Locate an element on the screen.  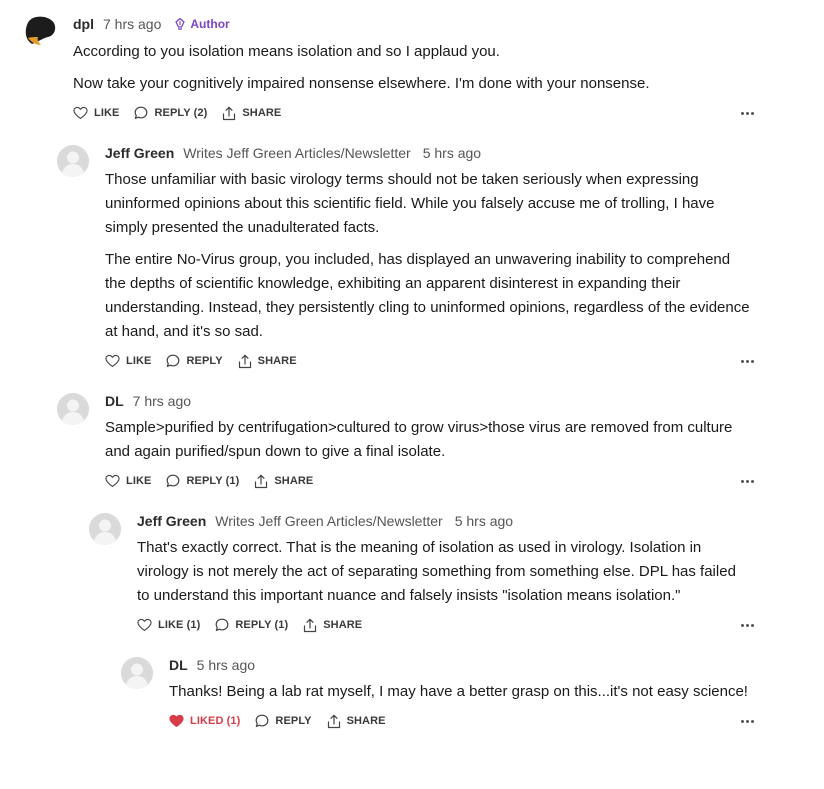
comment-meta: DL 7 hrs ago is located at coordinates (148, 401).